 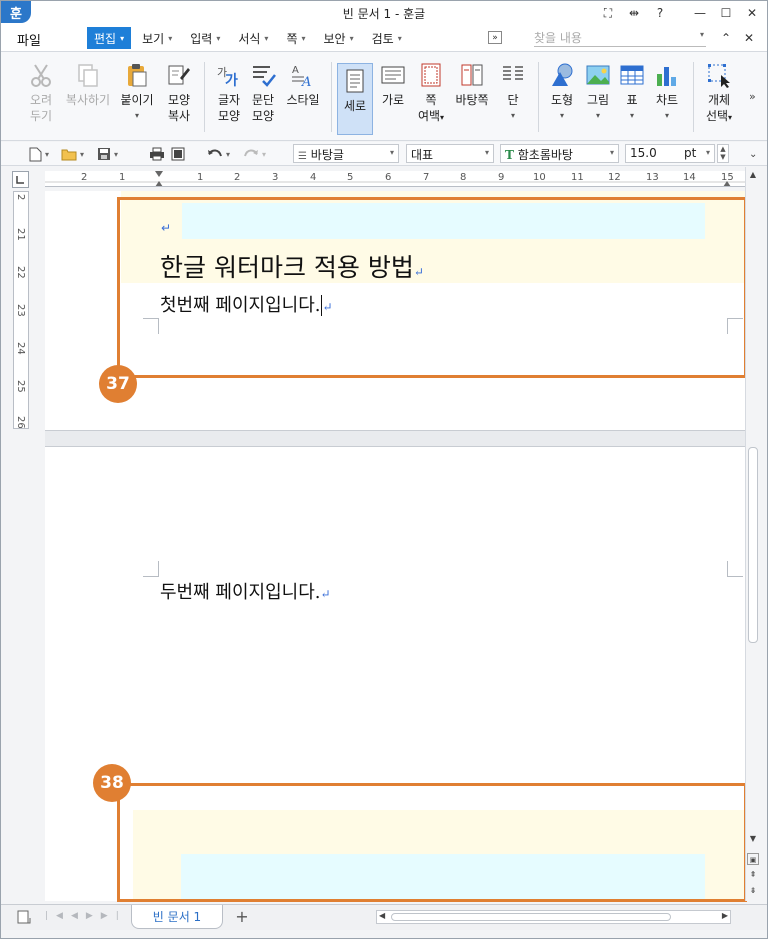 What do you see at coordinates (109, 38) in the screenshot?
I see `menu-edit: 편집 ▾` at bounding box center [109, 38].